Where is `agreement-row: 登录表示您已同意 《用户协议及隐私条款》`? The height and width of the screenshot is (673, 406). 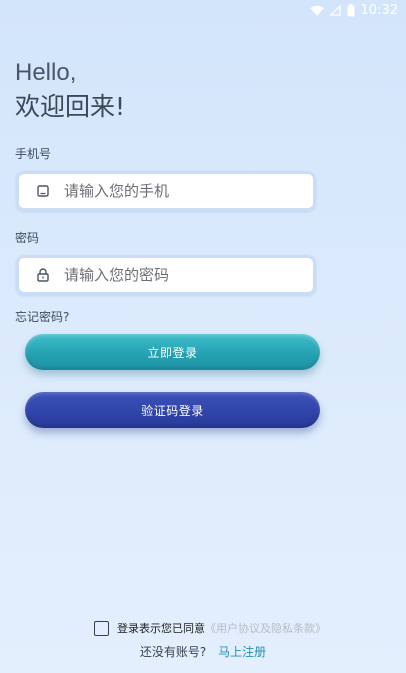
agreement-row: 登录表示您已同意 《用户协议及隐私条款》 is located at coordinates (210, 628).